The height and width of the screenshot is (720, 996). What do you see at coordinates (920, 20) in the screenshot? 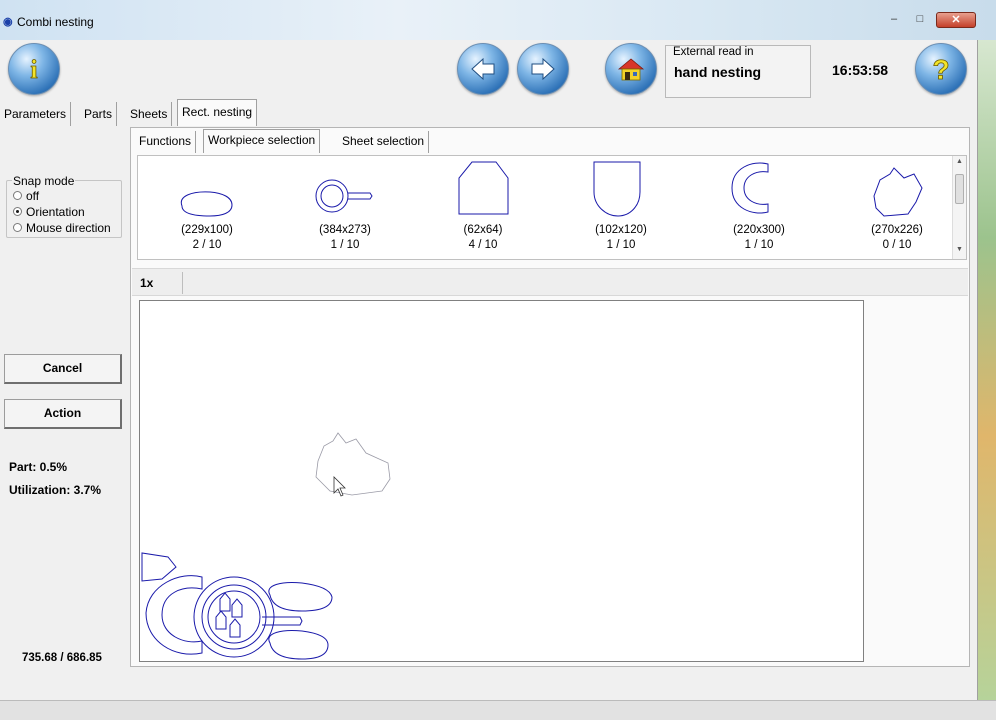
I see `maximize-button: □` at bounding box center [920, 20].